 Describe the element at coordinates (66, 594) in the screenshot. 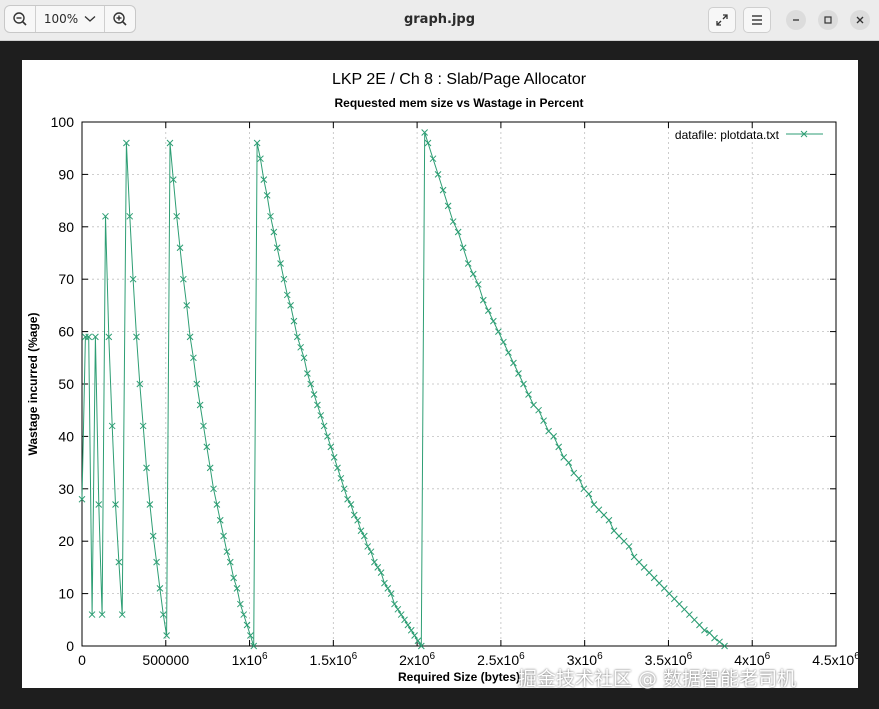

I see `y-tick-label: 10` at that location.